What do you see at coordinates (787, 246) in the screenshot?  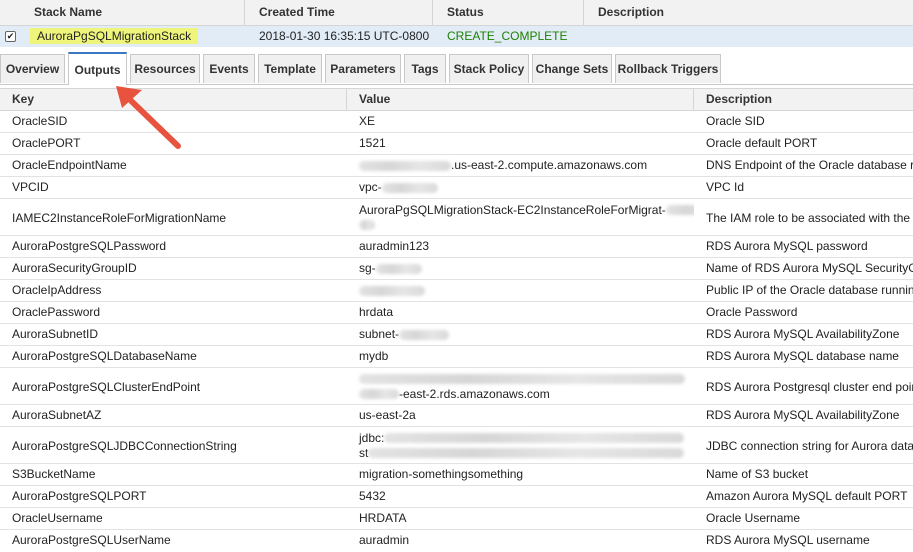 I see `output-description: RDS Aurora MySQL password` at bounding box center [787, 246].